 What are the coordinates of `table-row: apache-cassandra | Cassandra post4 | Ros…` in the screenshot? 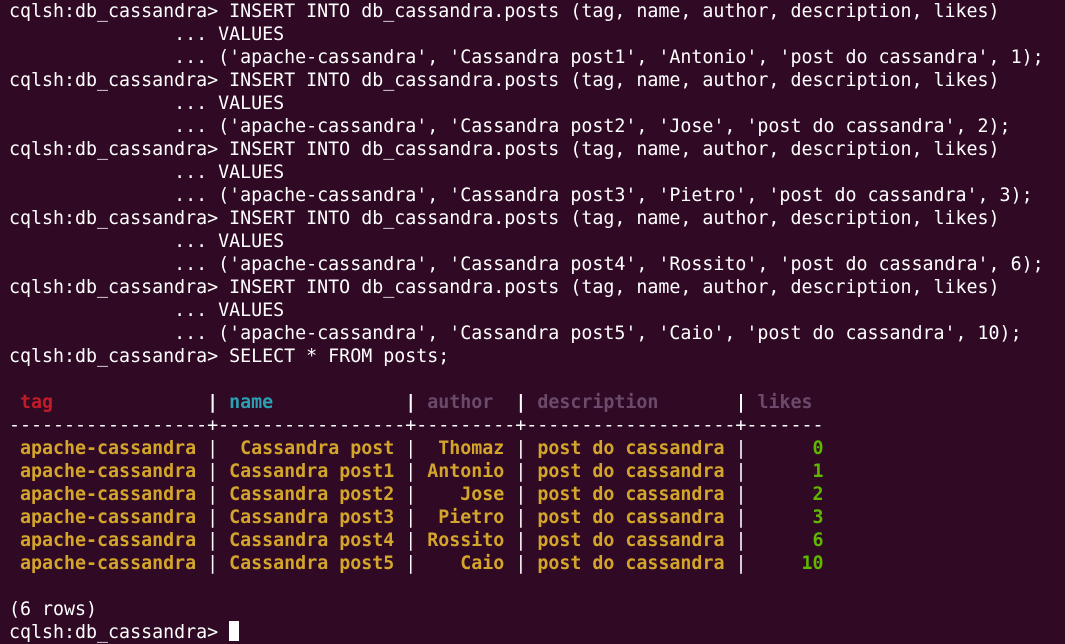 It's located at (416, 540).